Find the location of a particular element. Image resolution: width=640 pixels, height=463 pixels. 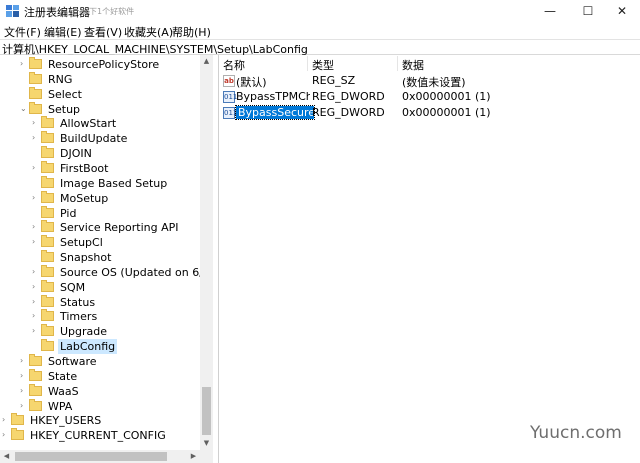

column-header-type: 类型 is located at coordinates (323, 65).